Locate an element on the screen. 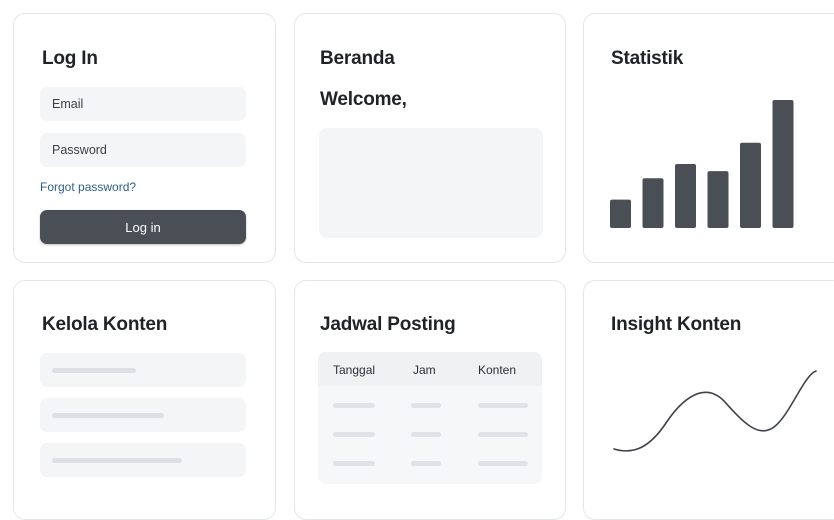 This screenshot has width=834, height=520. column-header-date: Tanggal is located at coordinates (354, 370).